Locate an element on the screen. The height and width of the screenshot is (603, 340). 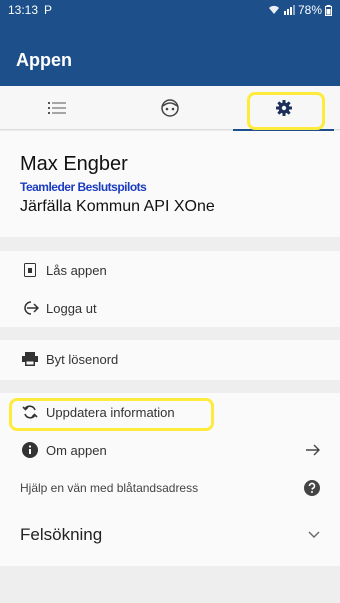
change-password-item: Byt lösenord is located at coordinates (170, 359).